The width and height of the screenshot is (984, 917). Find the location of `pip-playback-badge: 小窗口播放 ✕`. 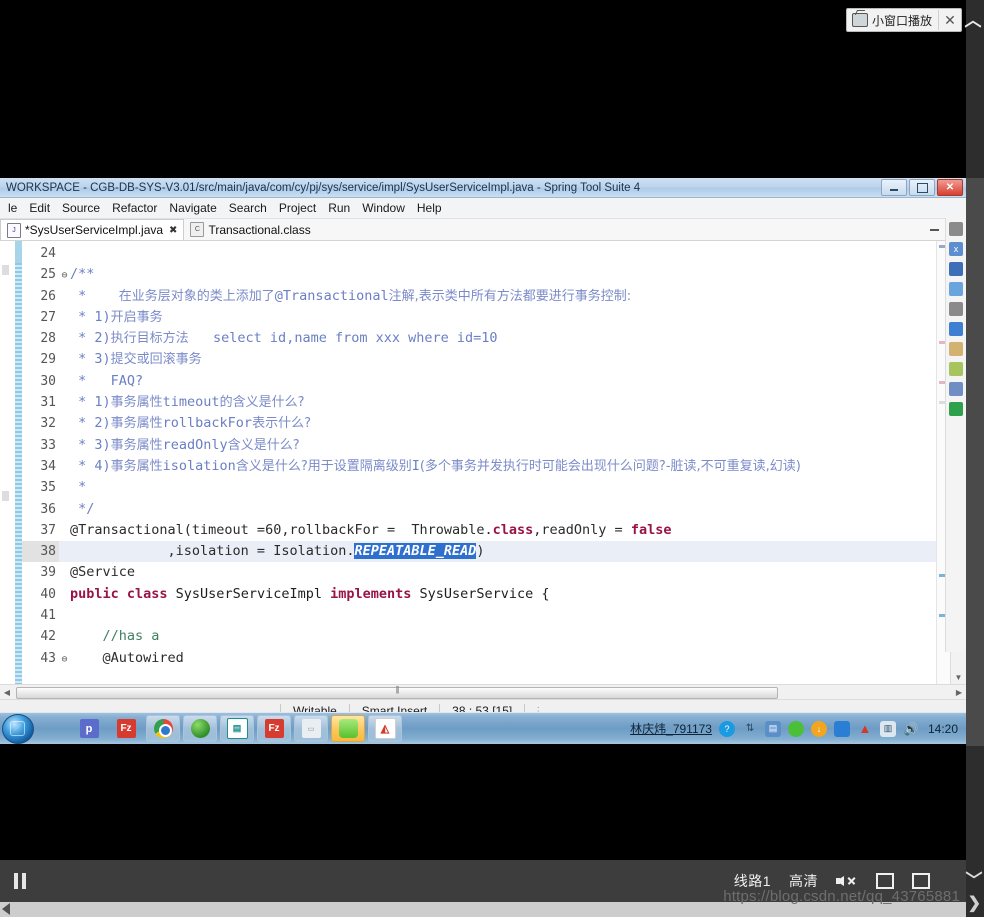

pip-playback-badge: 小窗口播放 ✕ is located at coordinates (903, 20).